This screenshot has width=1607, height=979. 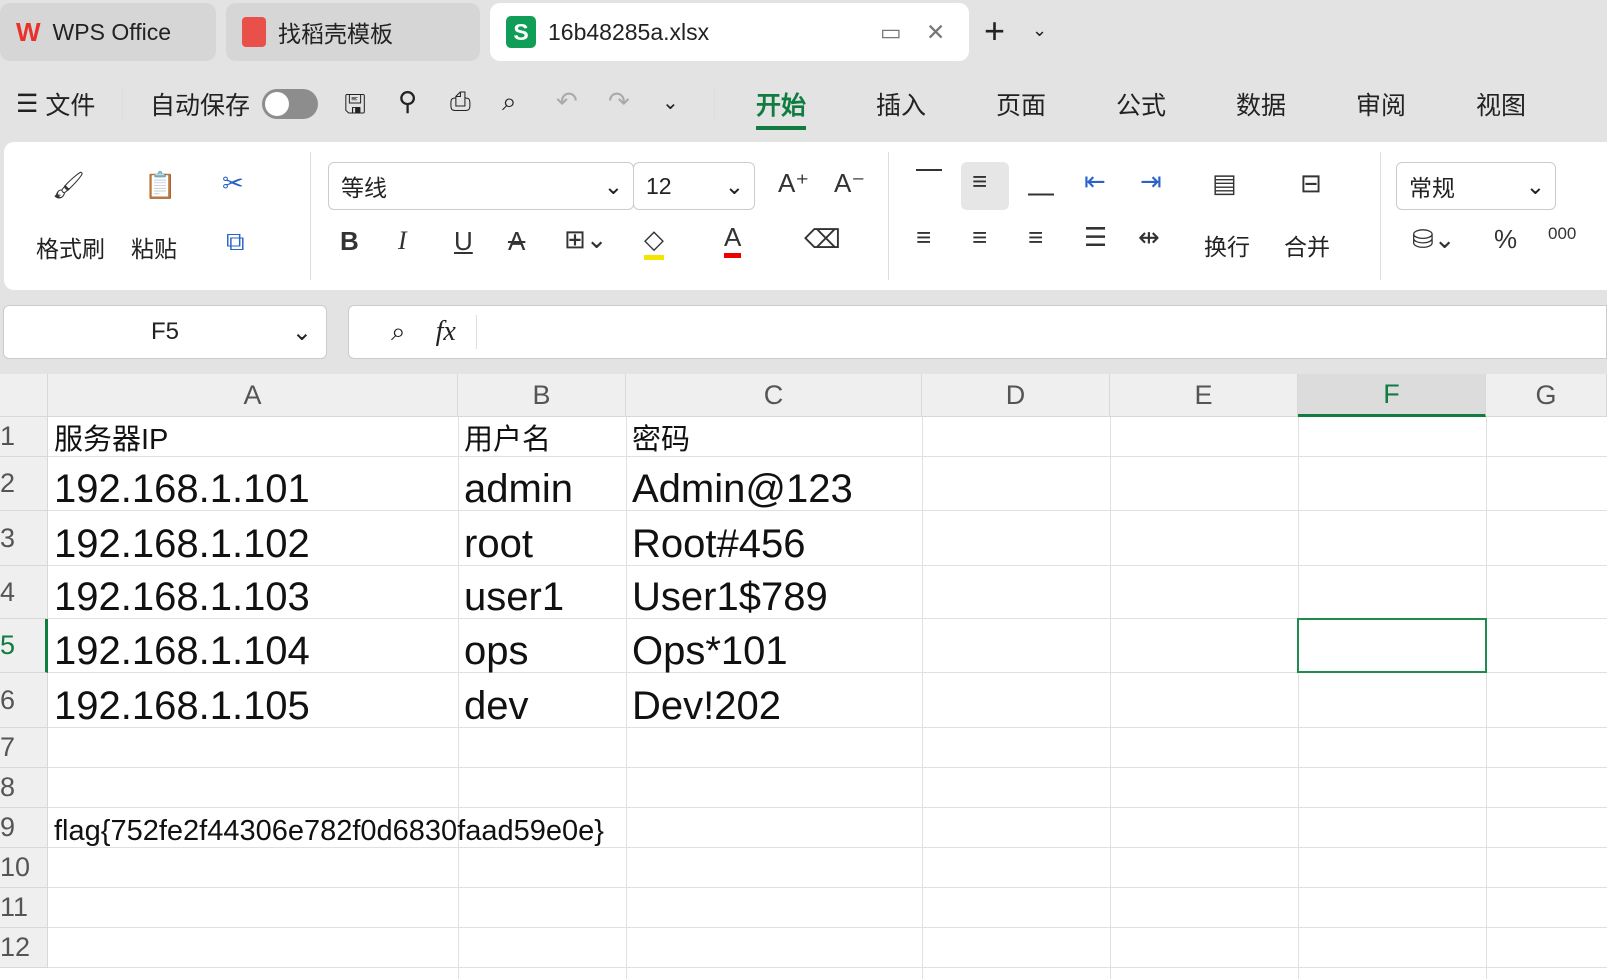 What do you see at coordinates (901, 104) in the screenshot?
I see `menu-tab: 插入` at bounding box center [901, 104].